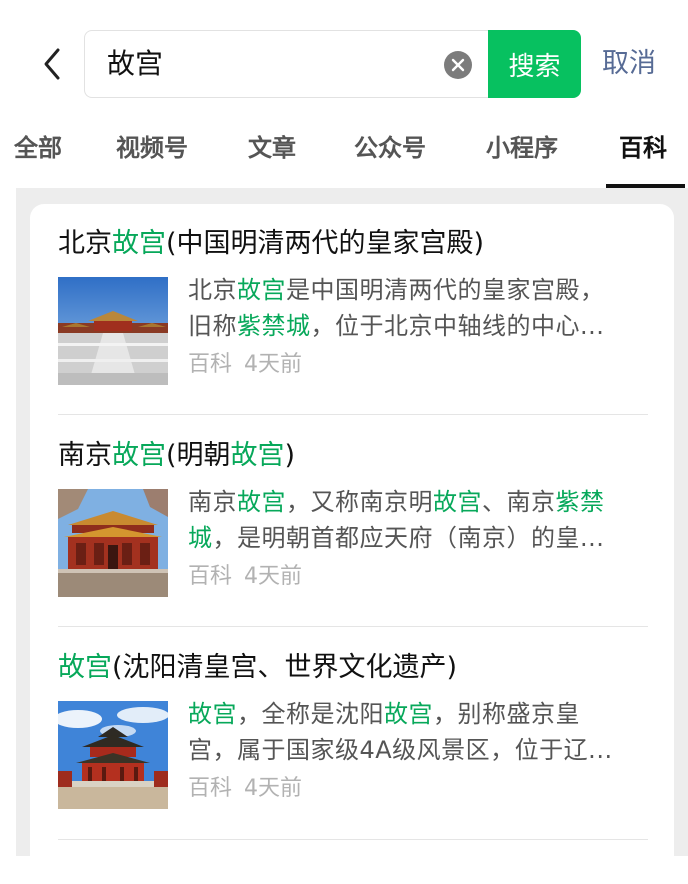 The height and width of the screenshot is (884, 688). I want to click on tab-official-accounts: 公众号, so click(390, 148).